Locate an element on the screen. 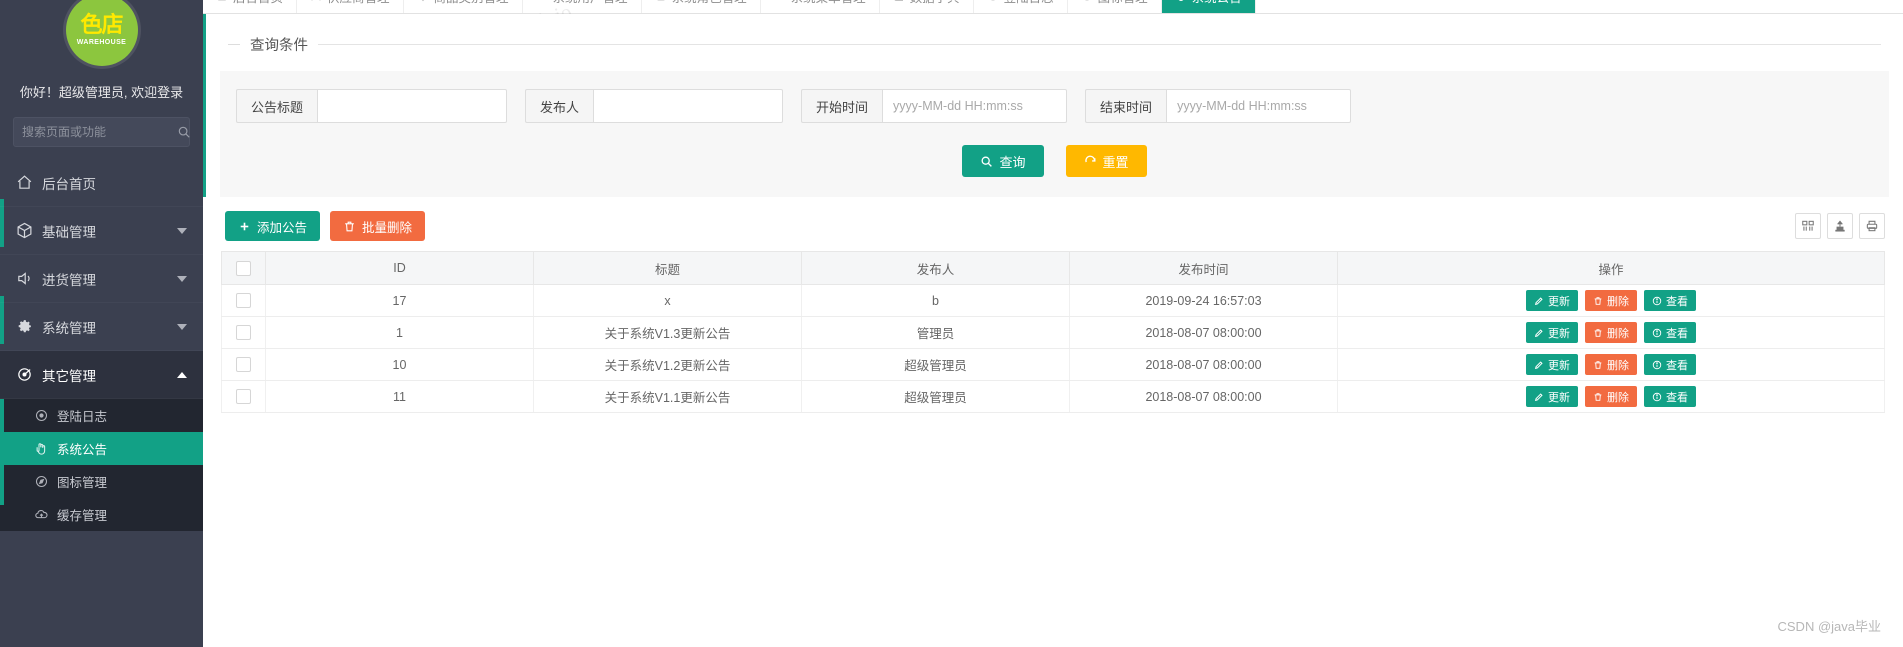 This screenshot has height=647, width=1903. columns-filter-button is located at coordinates (1808, 226).